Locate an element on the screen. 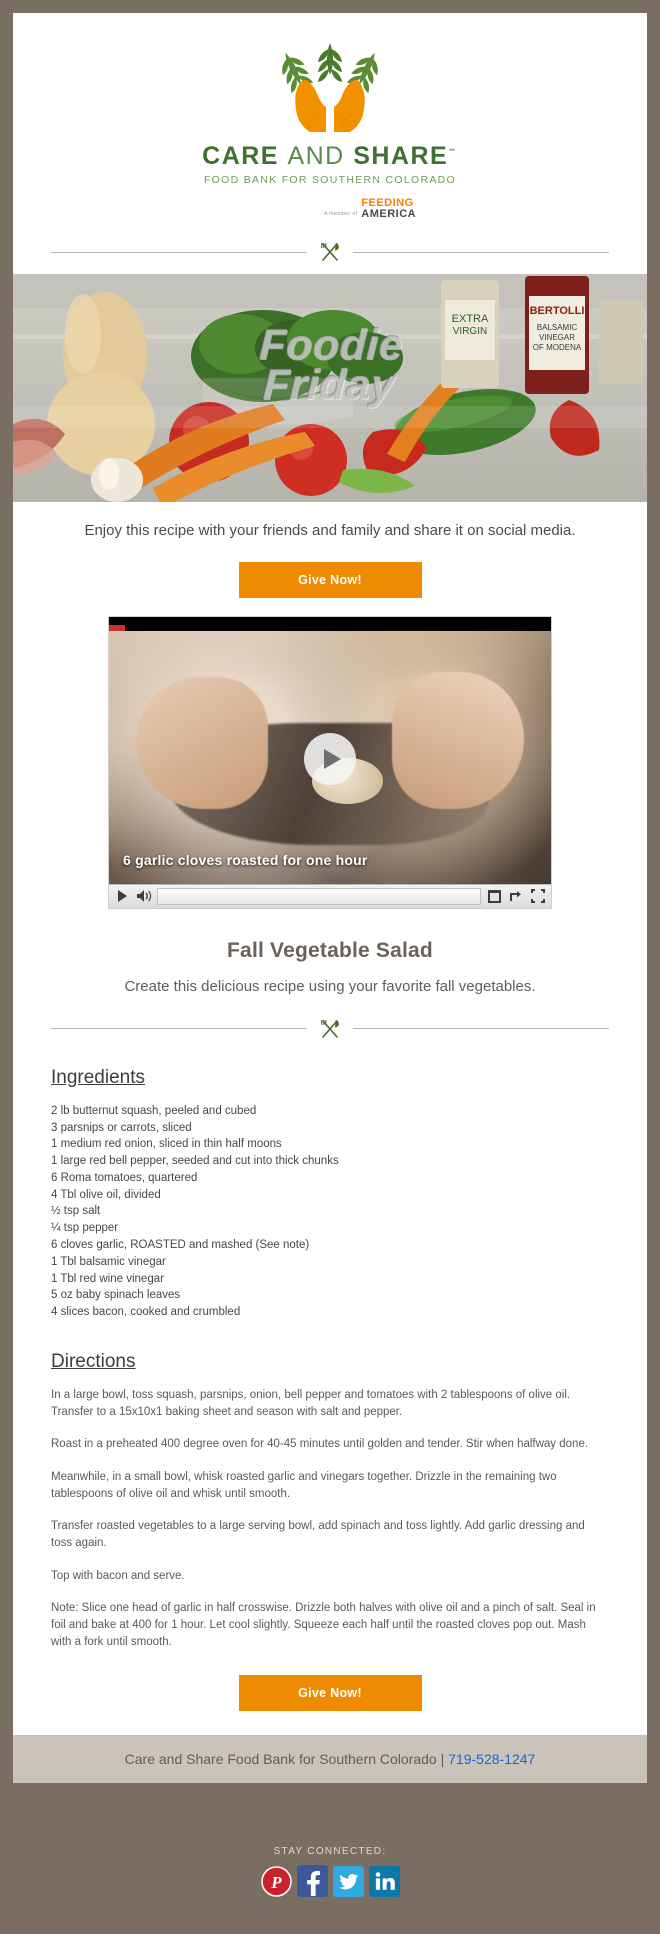  list-item: 4 Tbl olive oil, divided is located at coordinates (106, 1194).